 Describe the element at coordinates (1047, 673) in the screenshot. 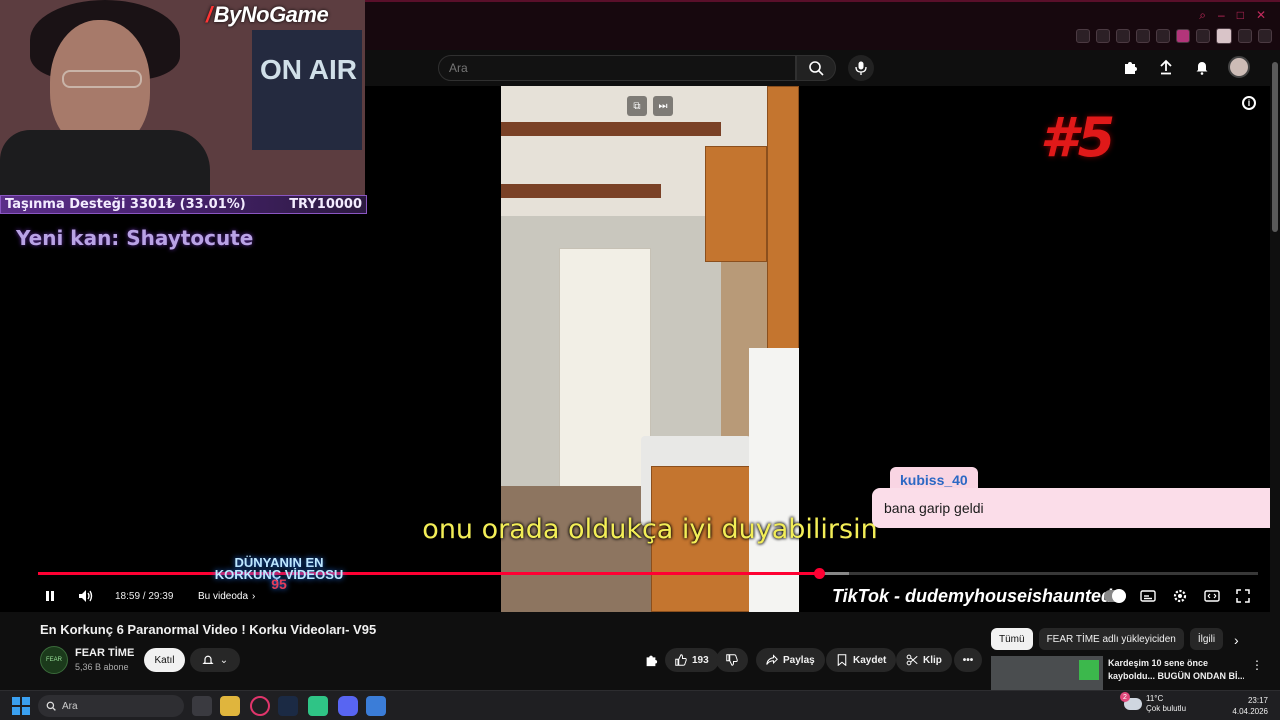

I see `recommended-thumbnail` at that location.